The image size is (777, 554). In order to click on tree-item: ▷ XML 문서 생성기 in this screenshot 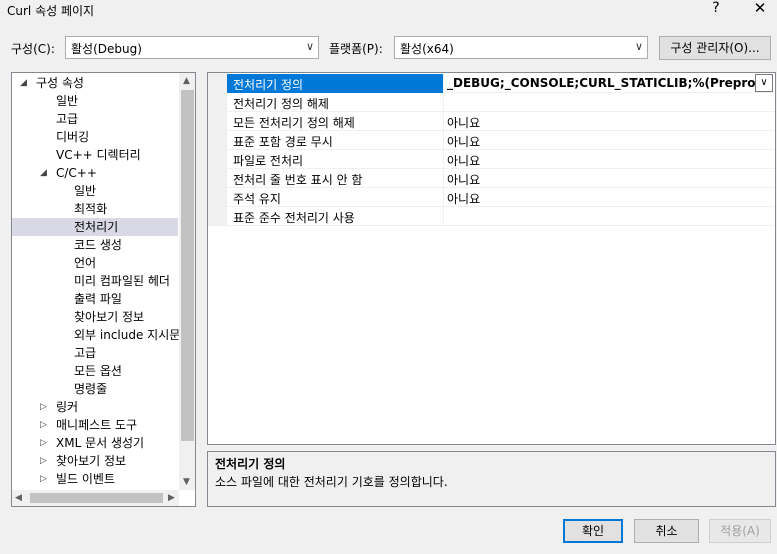, I will do `click(95, 443)`.